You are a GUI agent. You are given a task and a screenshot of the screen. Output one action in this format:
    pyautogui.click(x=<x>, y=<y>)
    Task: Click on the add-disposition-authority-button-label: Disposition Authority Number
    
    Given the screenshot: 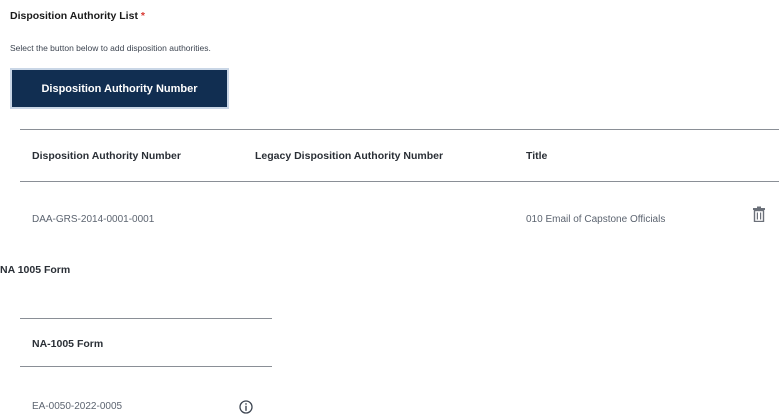 What is the action you would take?
    pyautogui.click(x=119, y=88)
    